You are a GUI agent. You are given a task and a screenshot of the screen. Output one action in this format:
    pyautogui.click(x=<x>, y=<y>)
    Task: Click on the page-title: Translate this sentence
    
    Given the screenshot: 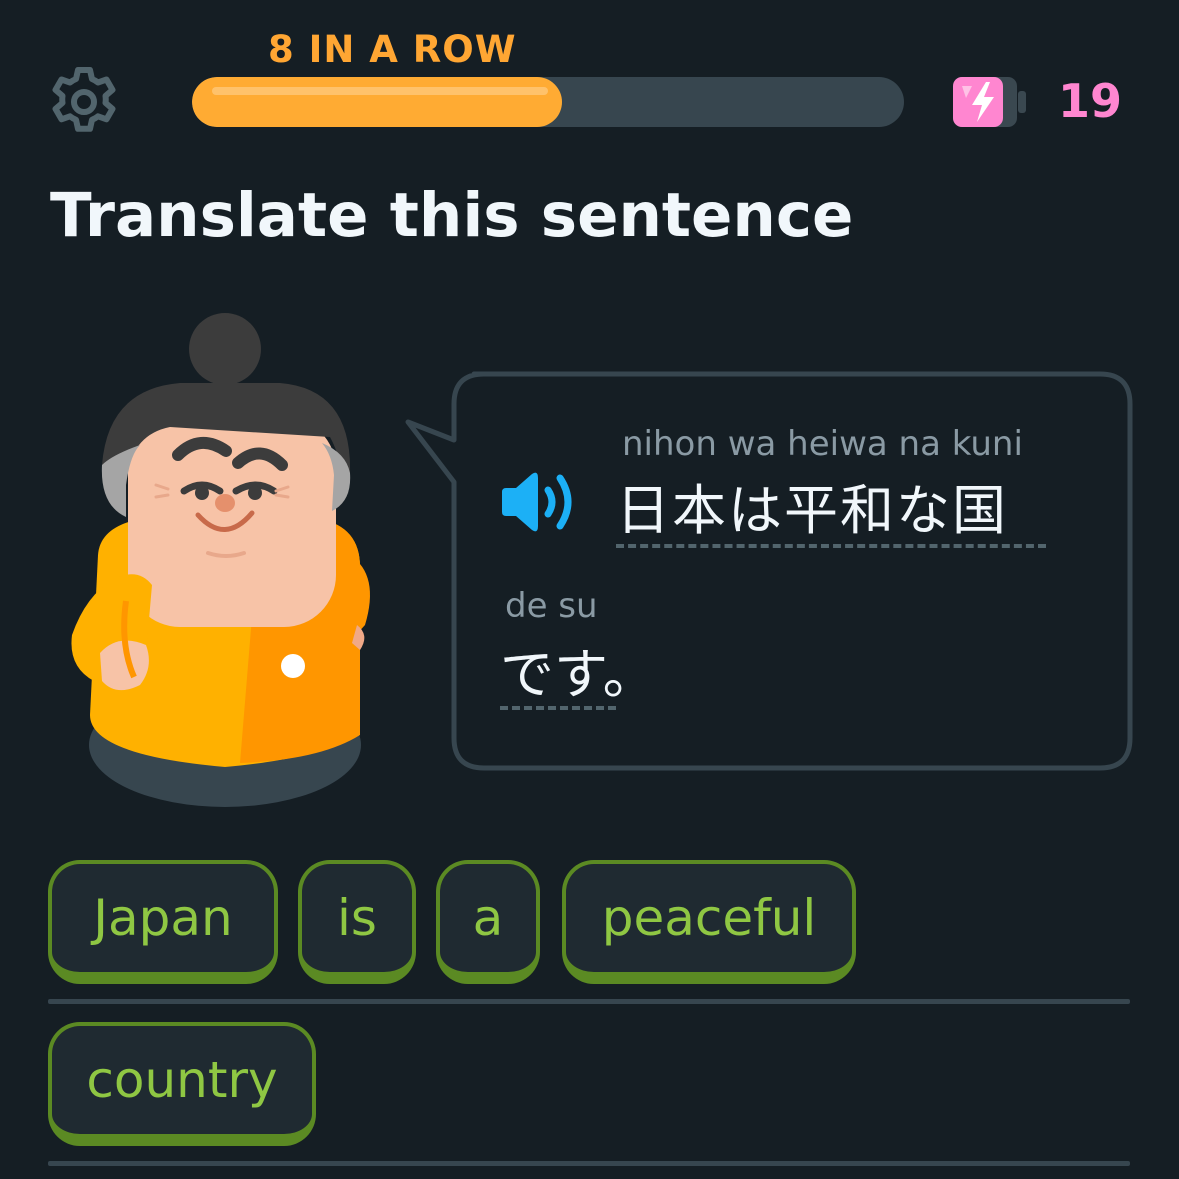 What is the action you would take?
    pyautogui.click(x=452, y=215)
    